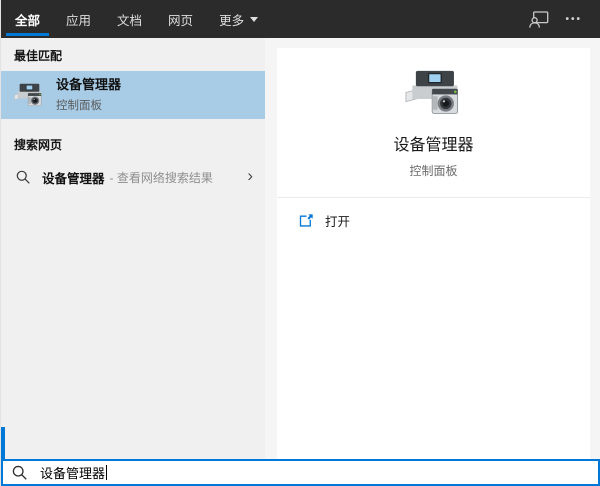  I want to click on more-options-icon: •••, so click(573, 19).